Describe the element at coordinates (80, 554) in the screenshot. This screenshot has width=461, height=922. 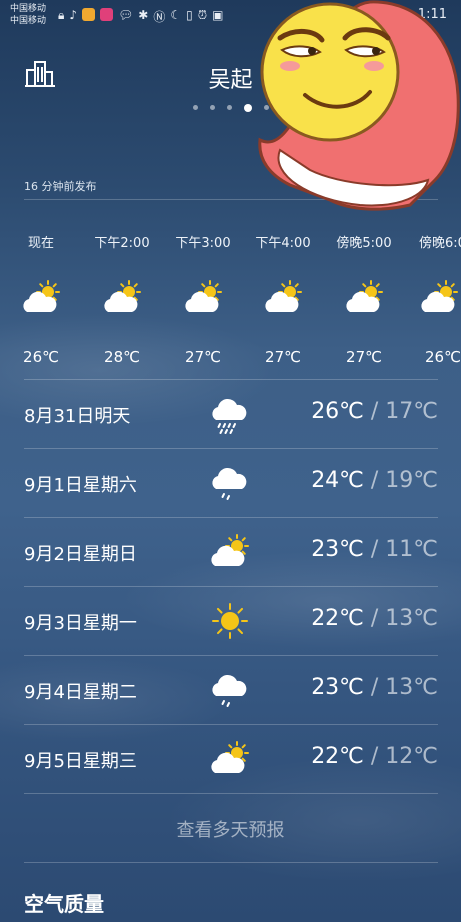
I see `day-label: 9月2日星期日` at that location.